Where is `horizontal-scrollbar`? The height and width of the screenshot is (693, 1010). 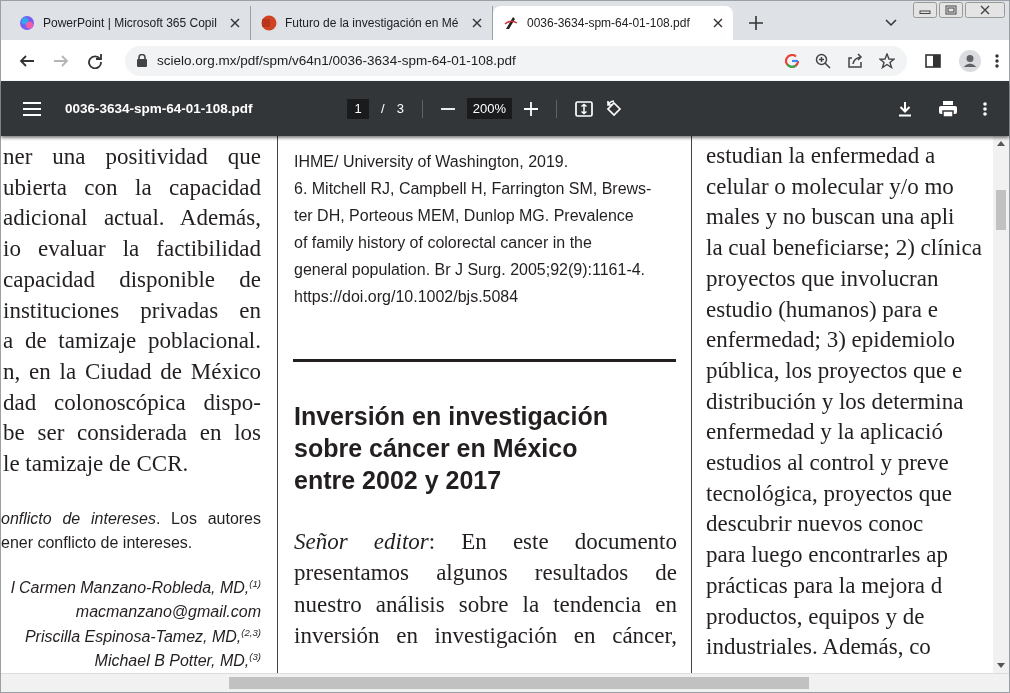
horizontal-scrollbar is located at coordinates (505, 682).